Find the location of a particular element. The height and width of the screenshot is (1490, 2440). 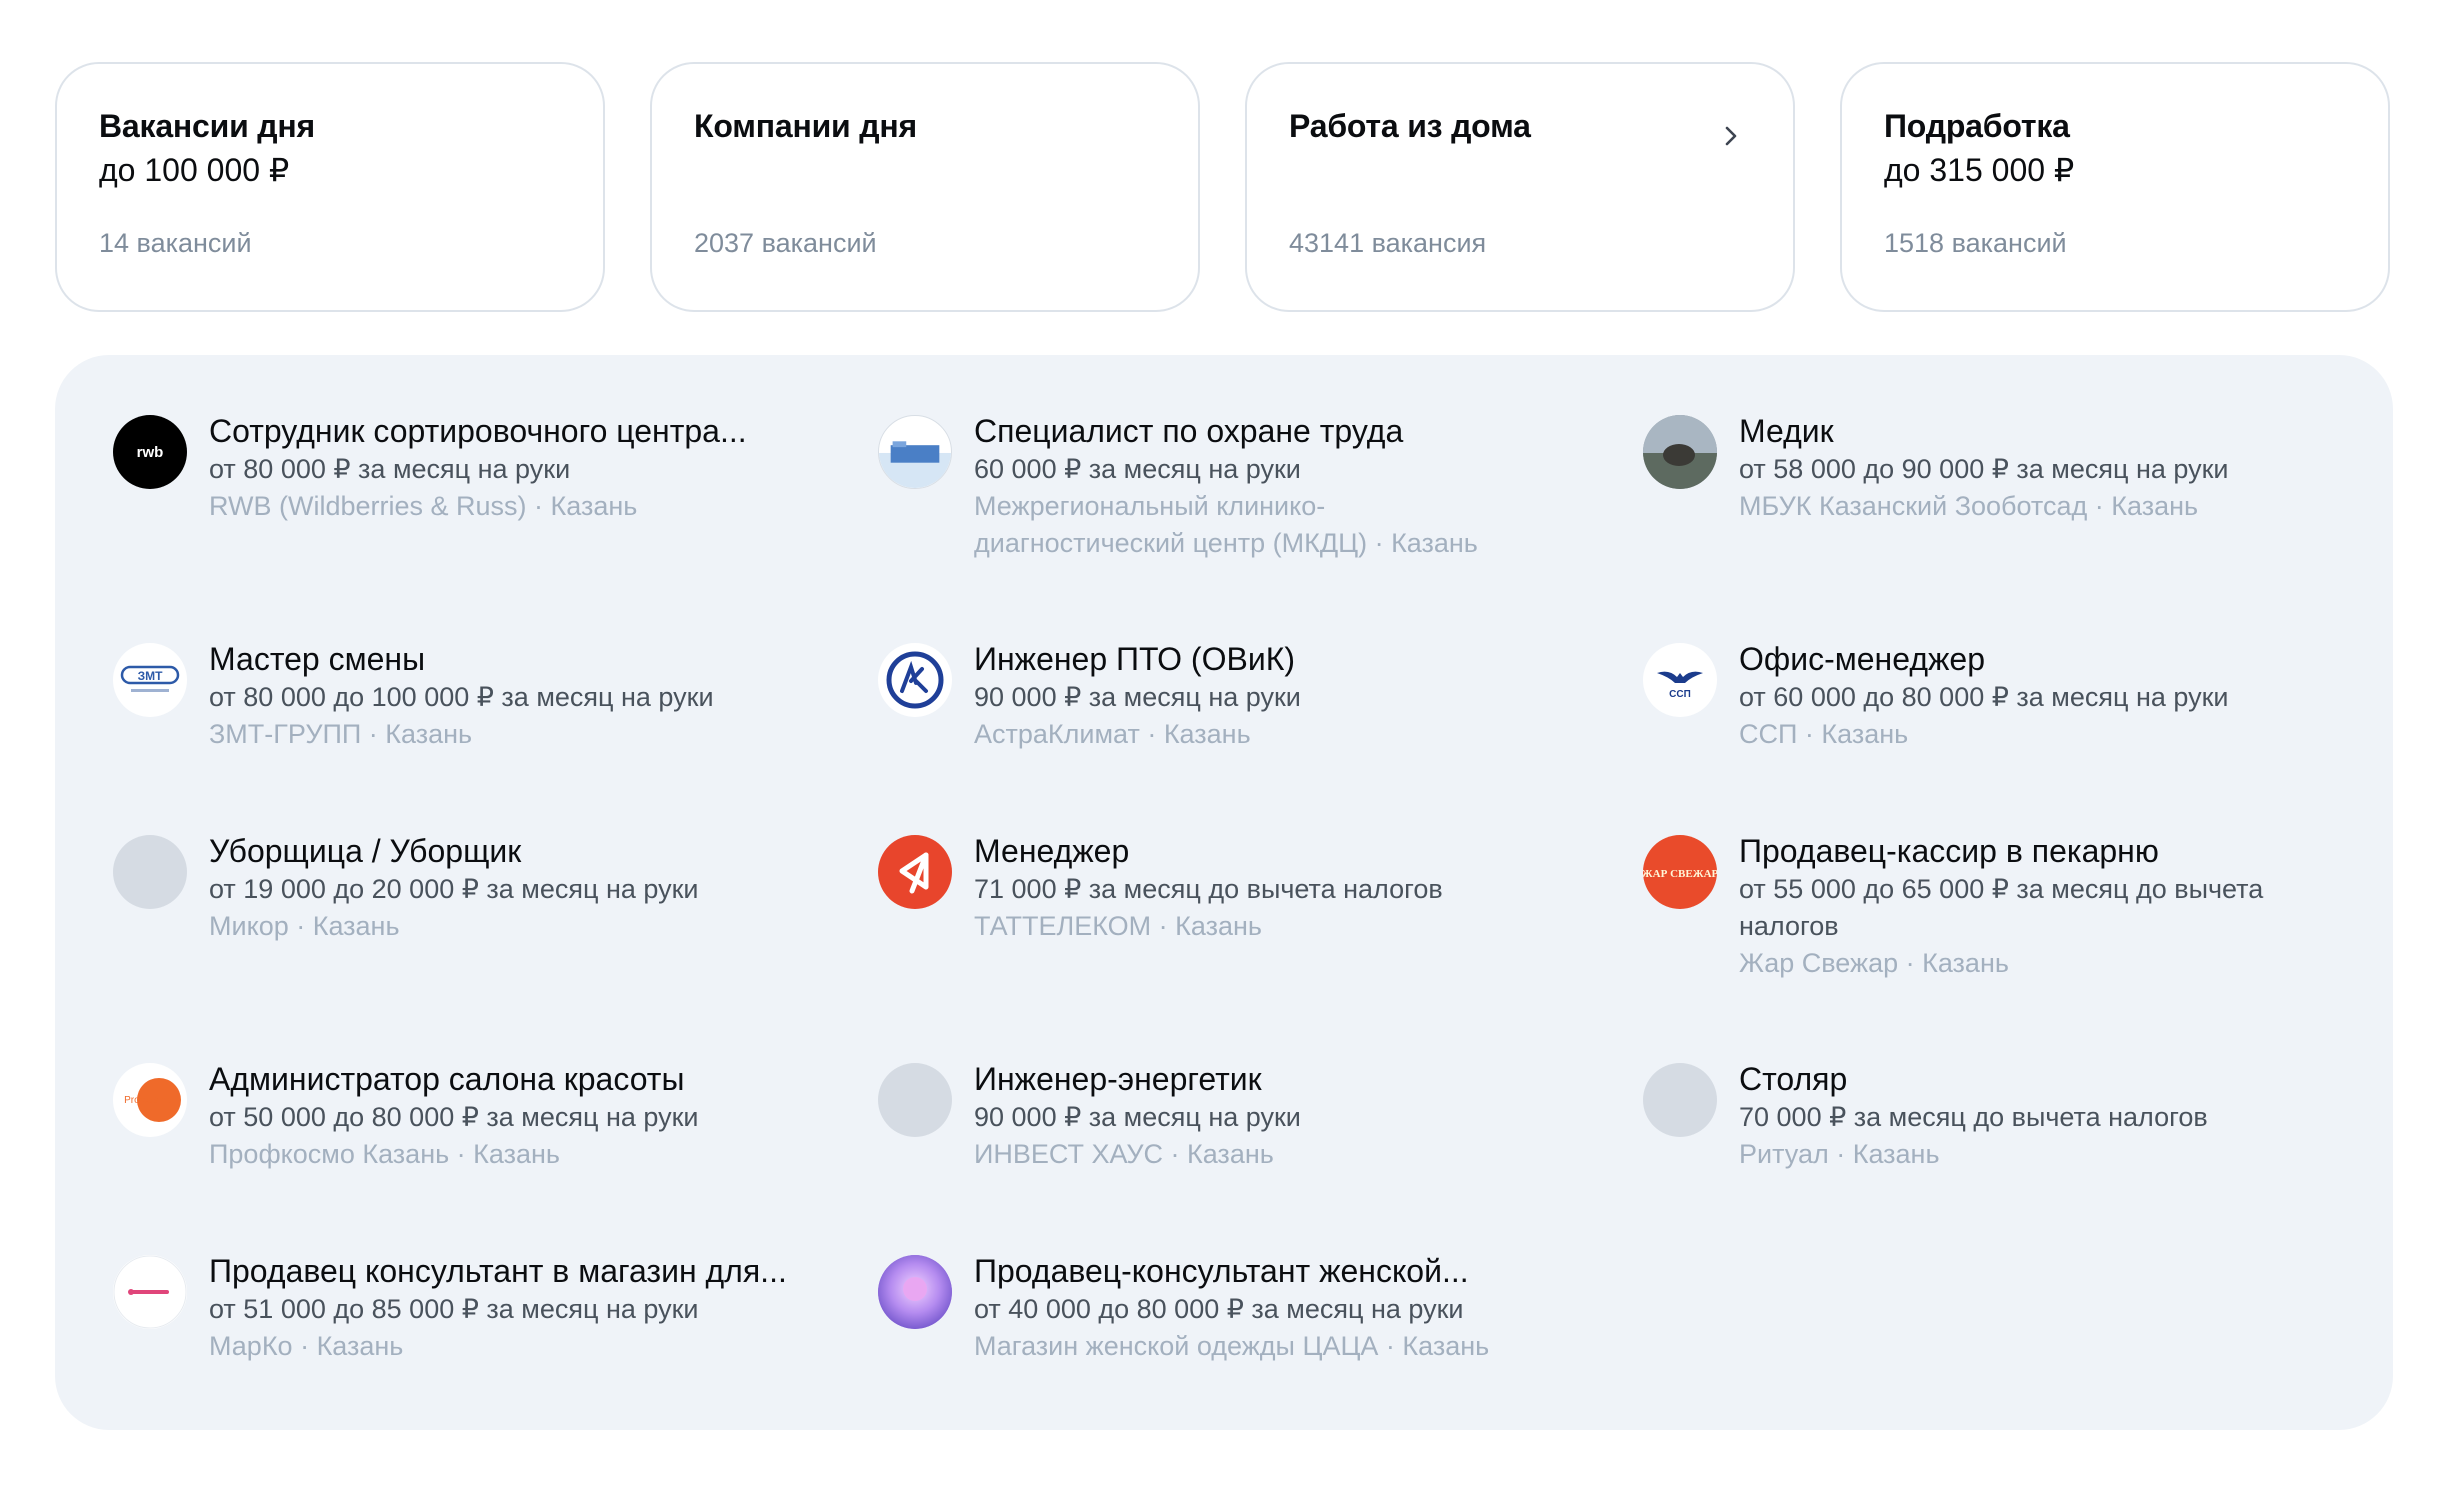

vacancy-title: Инженер-энергетик is located at coordinates (1279, 1079).